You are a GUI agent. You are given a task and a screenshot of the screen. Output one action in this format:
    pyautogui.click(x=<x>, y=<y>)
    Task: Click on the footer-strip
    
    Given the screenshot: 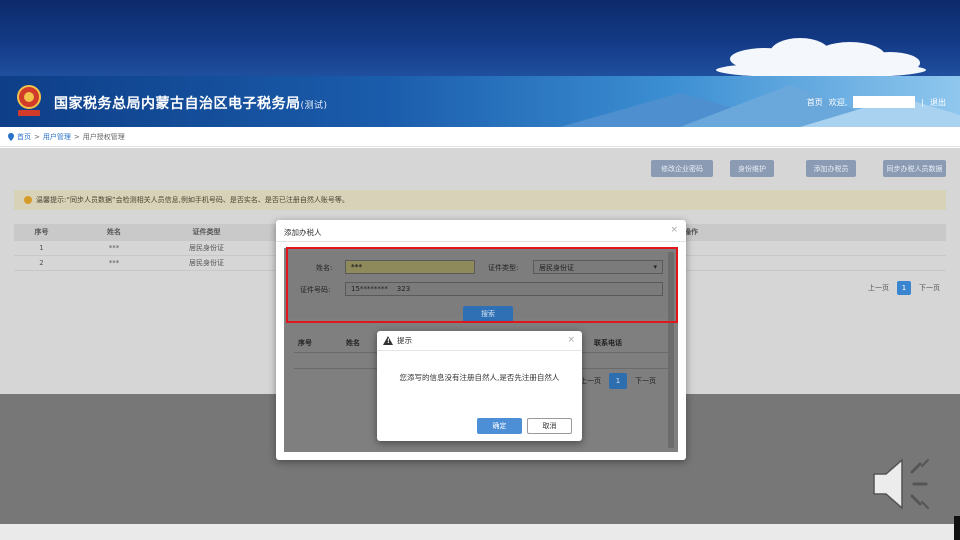 What is the action you would take?
    pyautogui.click(x=480, y=532)
    